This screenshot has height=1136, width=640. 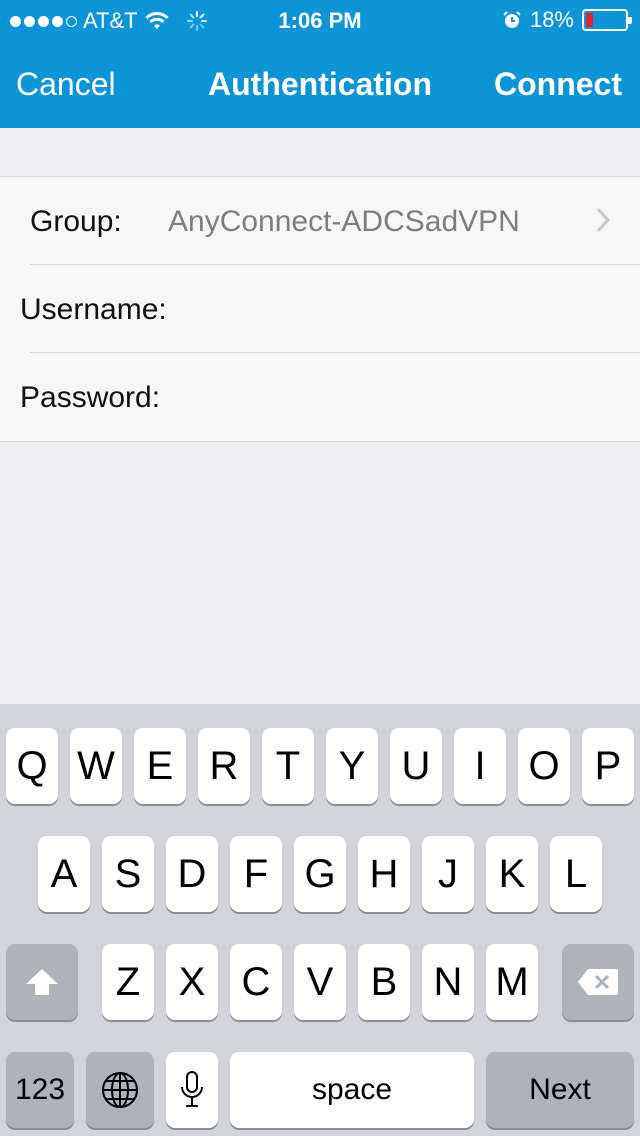 What do you see at coordinates (64, 874) in the screenshot?
I see `key-a: A` at bounding box center [64, 874].